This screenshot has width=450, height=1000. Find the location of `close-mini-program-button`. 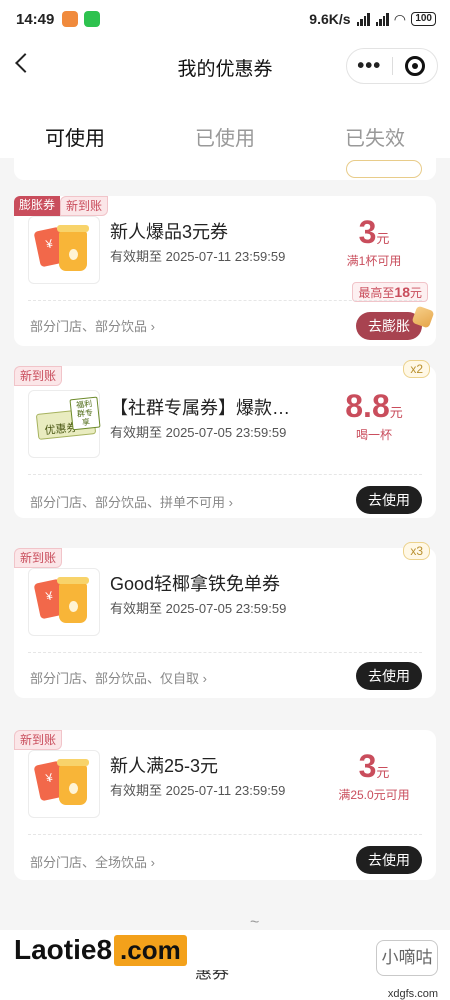

close-mini-program-button is located at coordinates (415, 66).